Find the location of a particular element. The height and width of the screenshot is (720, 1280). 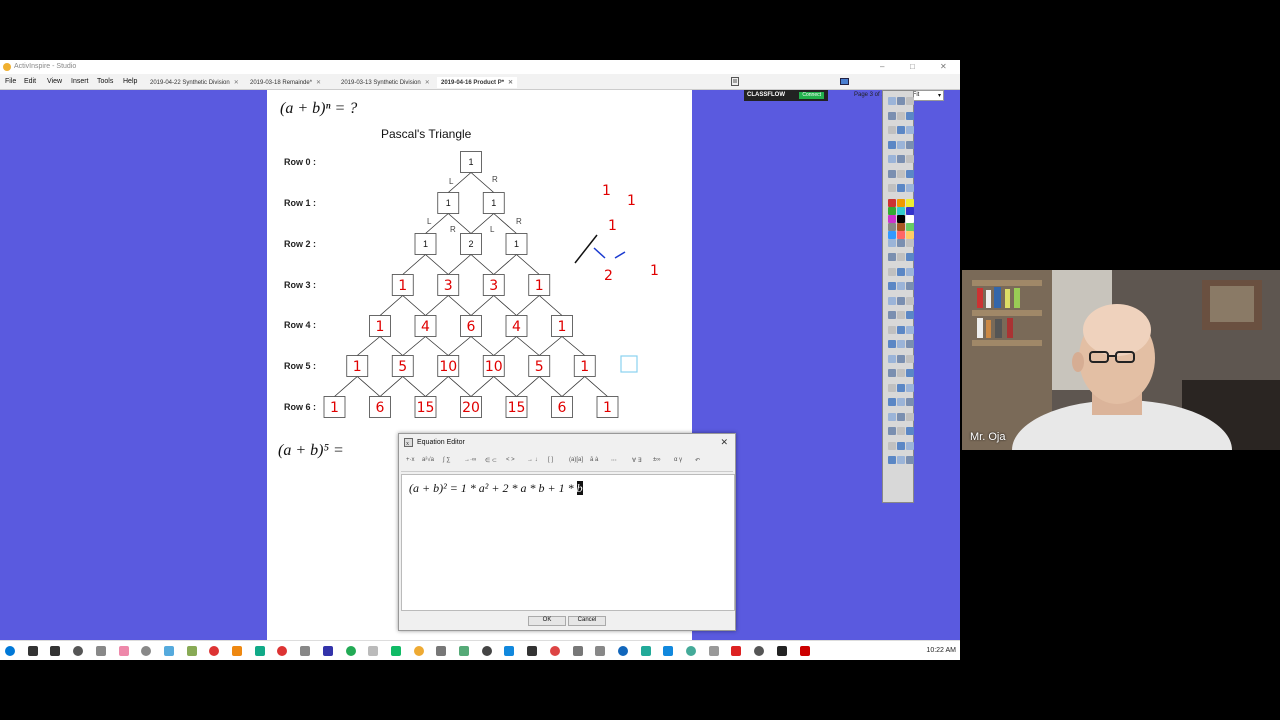

equation-template-button: ā ȧ is located at coordinates (594, 461).